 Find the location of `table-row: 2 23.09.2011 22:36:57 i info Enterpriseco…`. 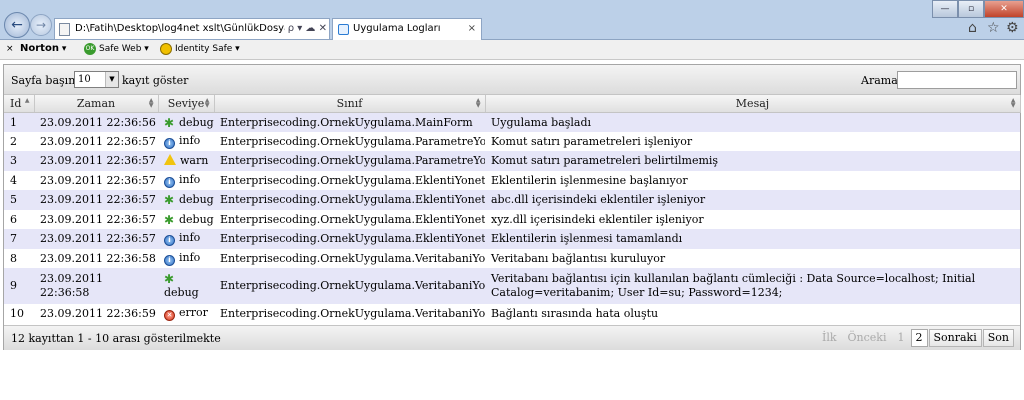

table-row: 2 23.09.2011 22:36:57 i info Enterpriseco… is located at coordinates (512, 141).